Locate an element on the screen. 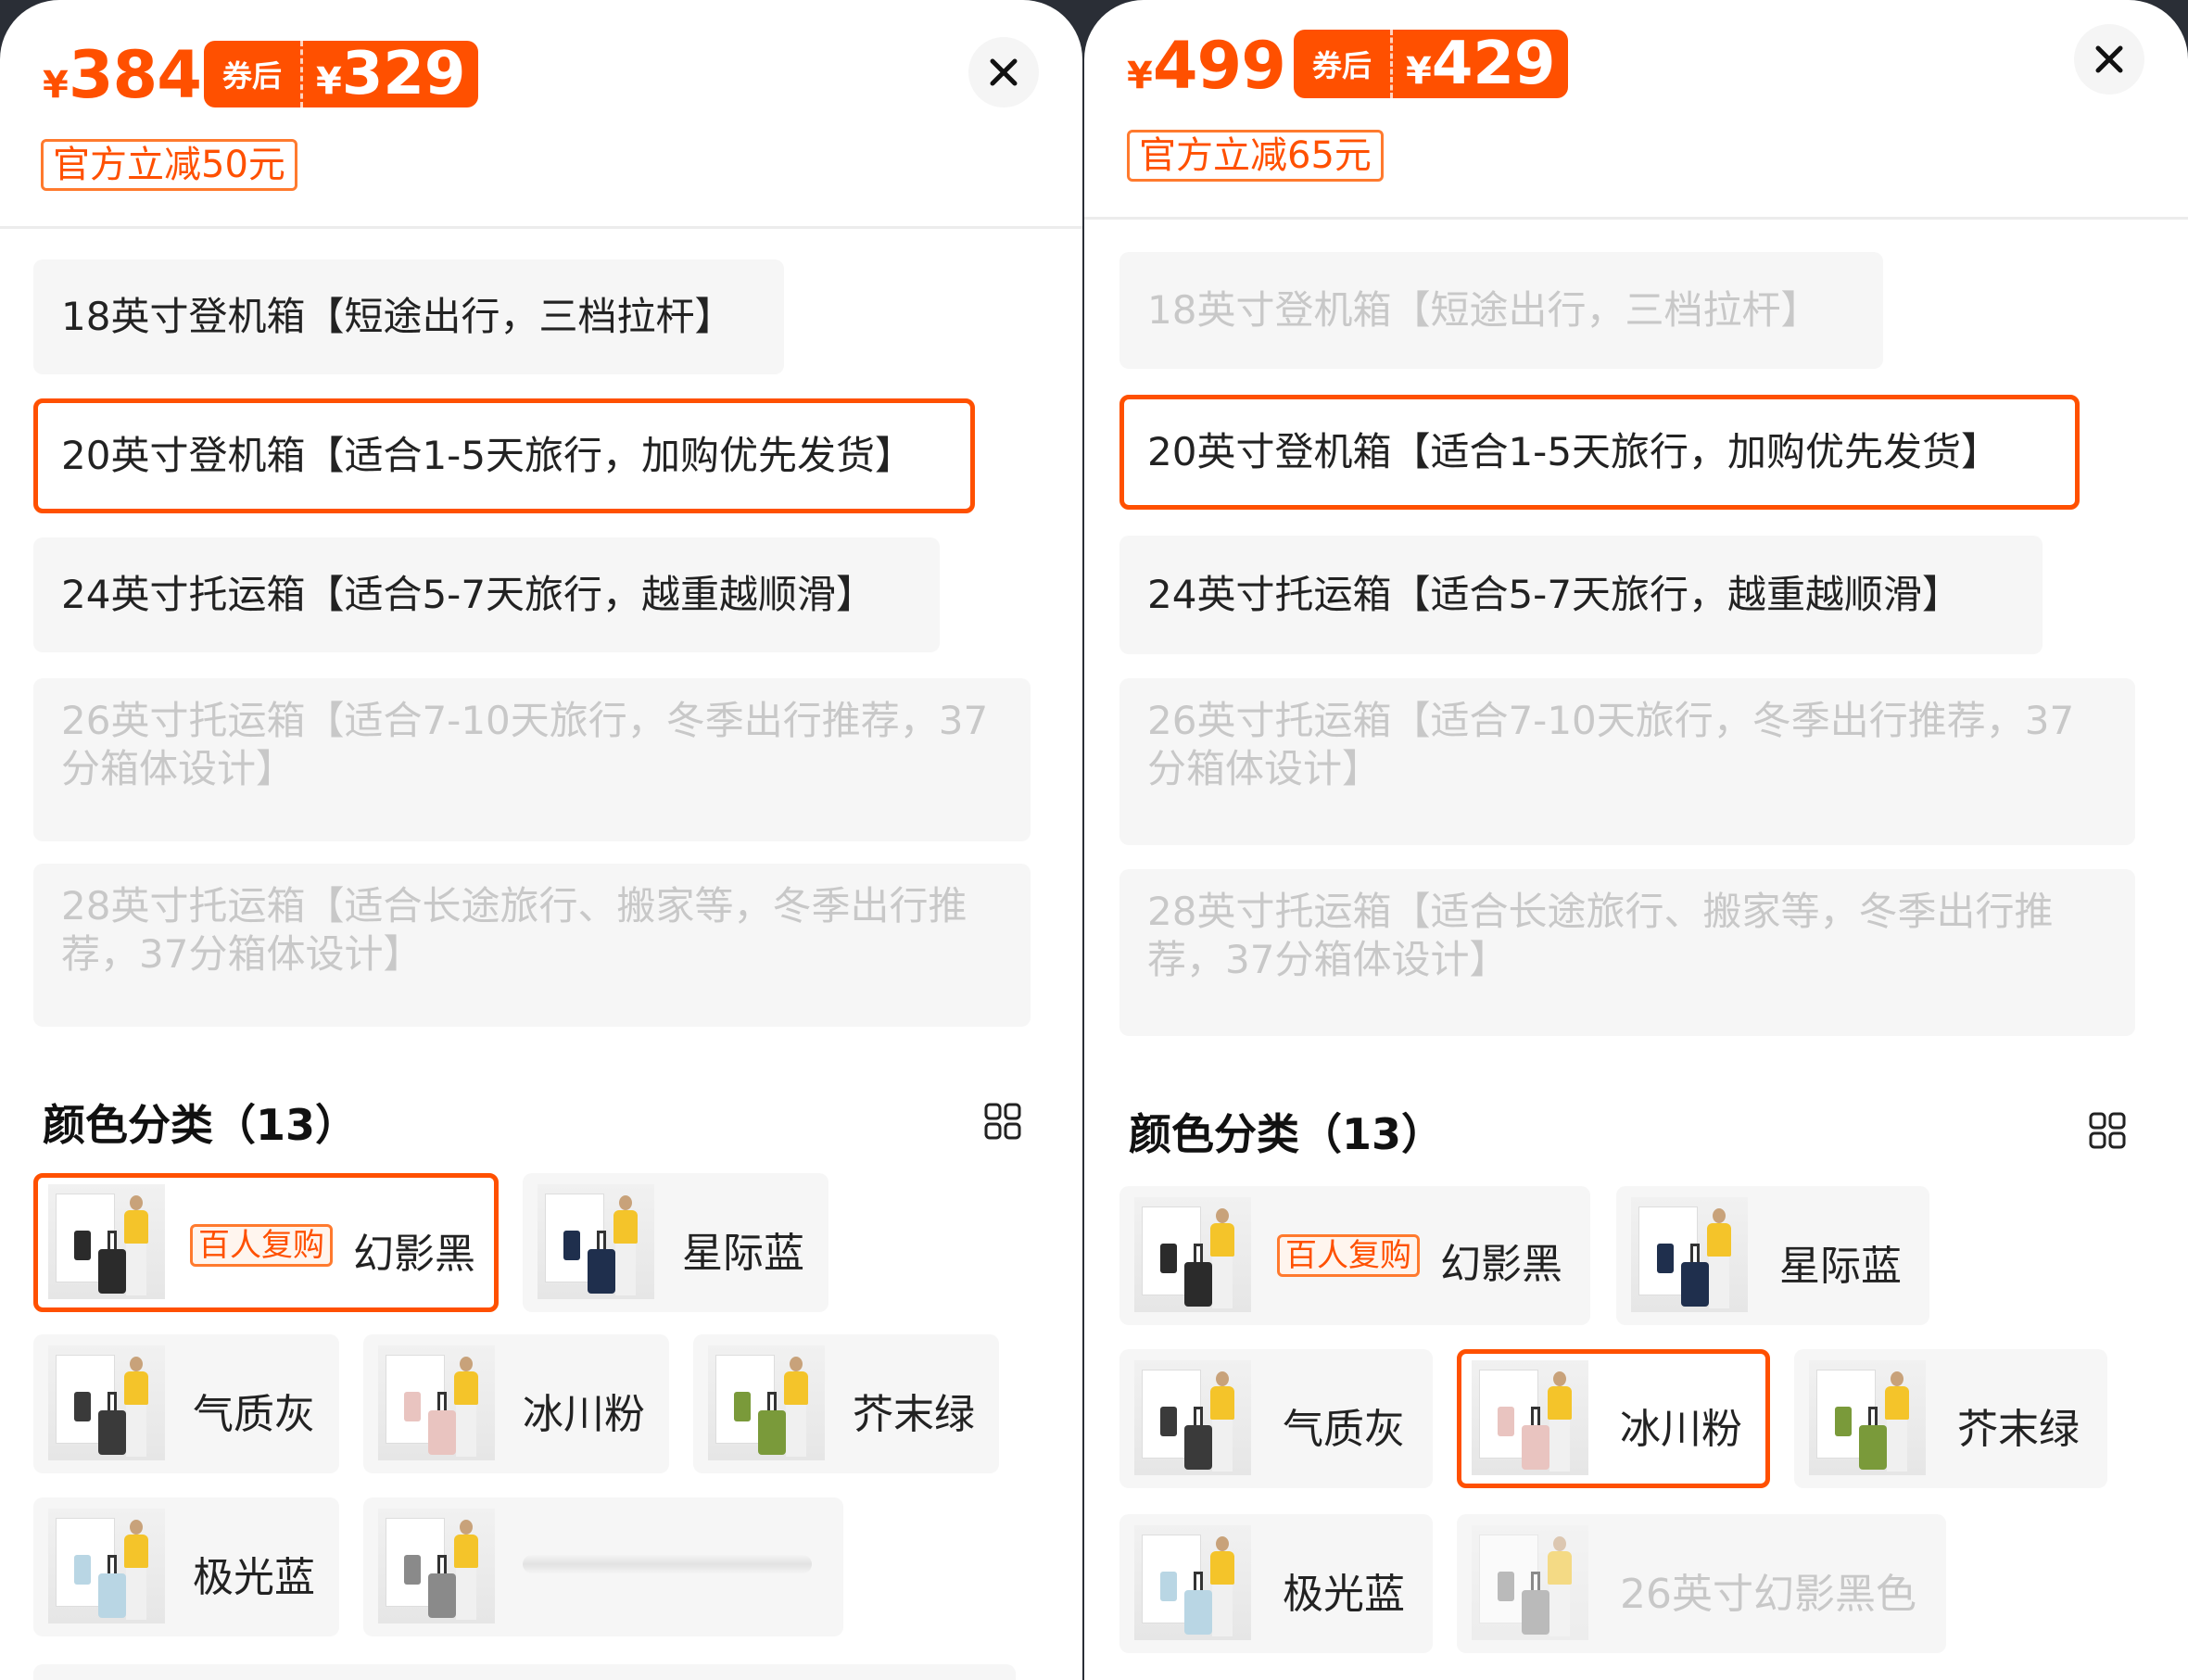 The width and height of the screenshot is (2188, 1680). coupon-price-pill: 券后 ¥429 is located at coordinates (1431, 64).